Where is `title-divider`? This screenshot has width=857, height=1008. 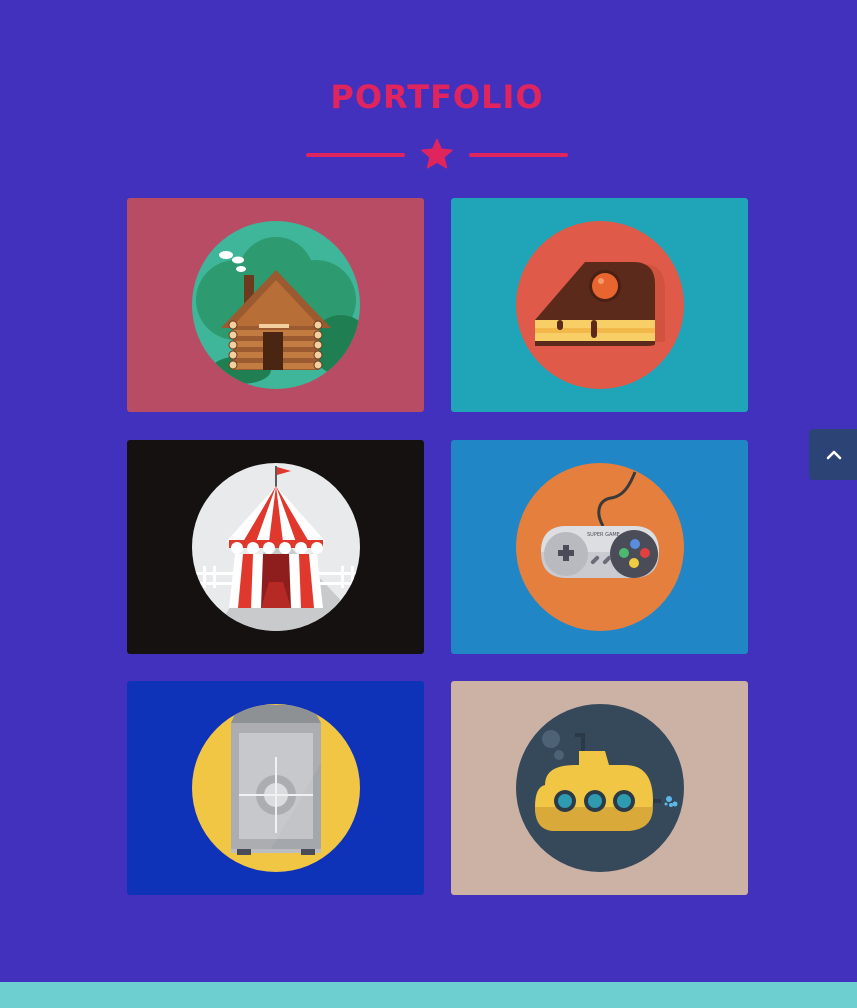
title-divider is located at coordinates (437, 155).